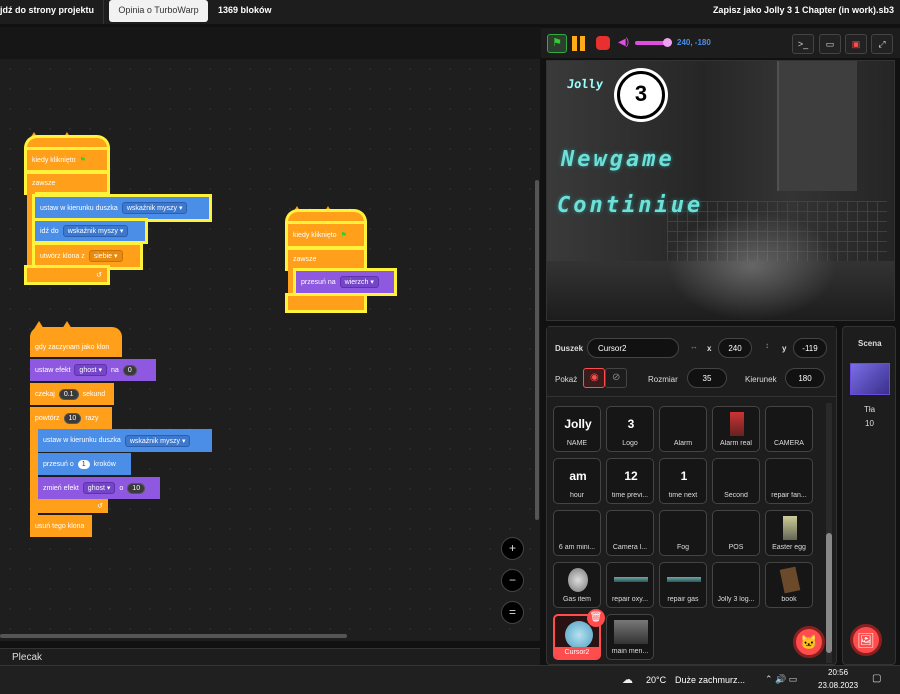 Image resolution: width=900 pixels, height=694 pixels. Describe the element at coordinates (580, 43) in the screenshot. I see `pause-button` at that location.